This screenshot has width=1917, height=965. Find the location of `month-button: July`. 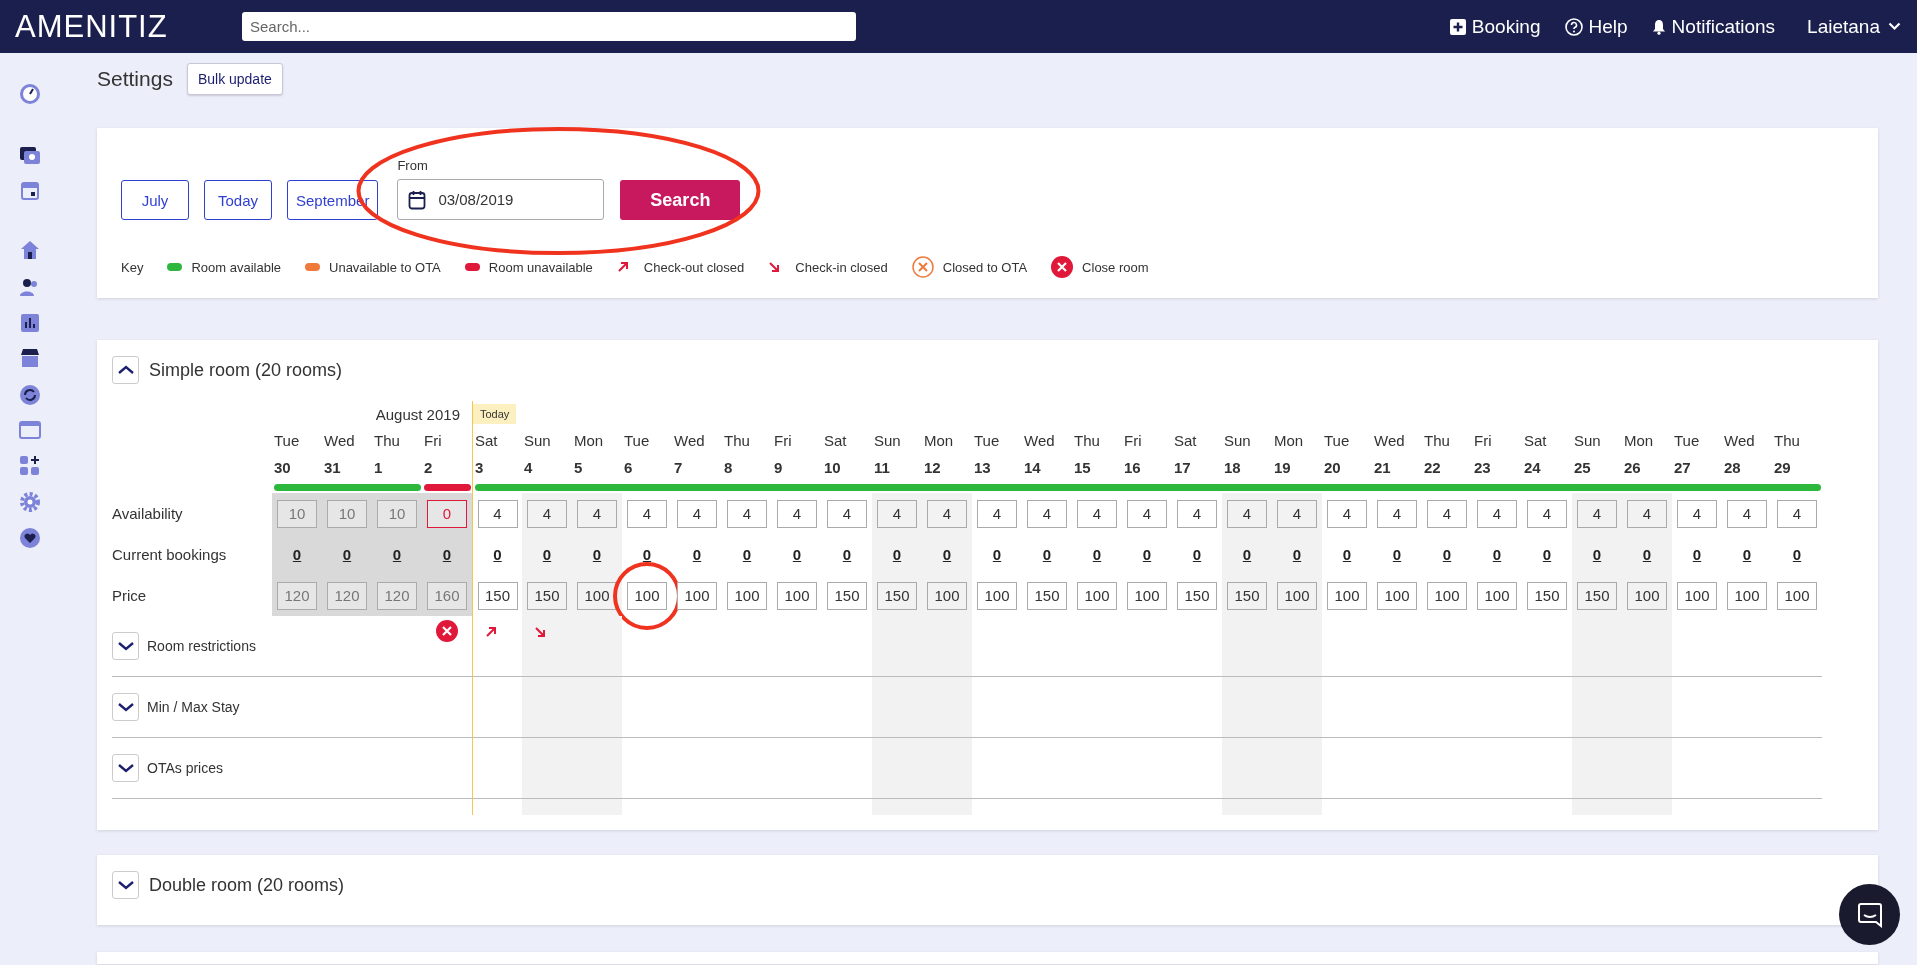

month-button: July is located at coordinates (155, 200).